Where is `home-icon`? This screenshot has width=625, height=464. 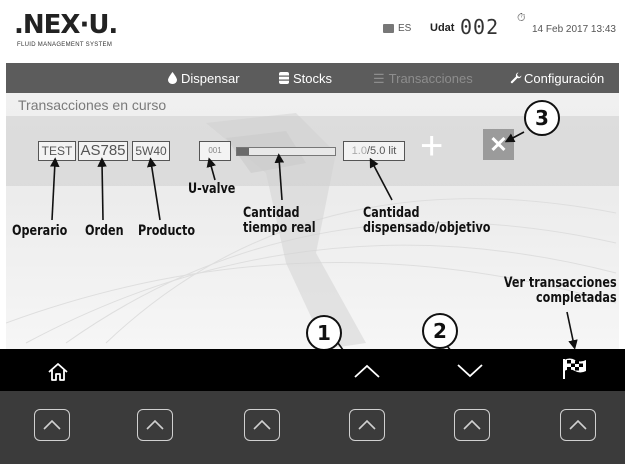 home-icon is located at coordinates (58, 372).